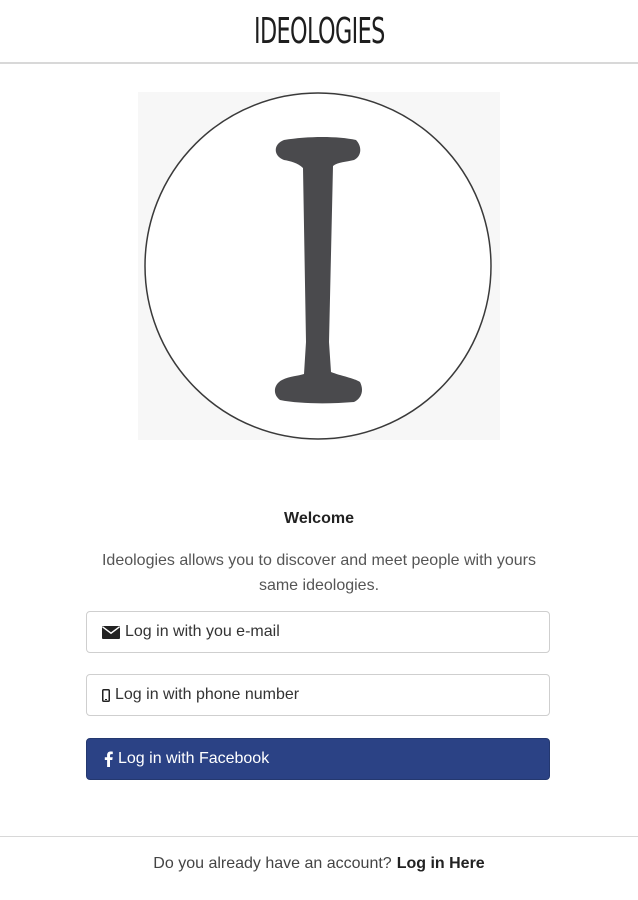 The width and height of the screenshot is (638, 900). Describe the element at coordinates (318, 695) in the screenshot. I see `login-phone-button: Log in with phone number` at that location.